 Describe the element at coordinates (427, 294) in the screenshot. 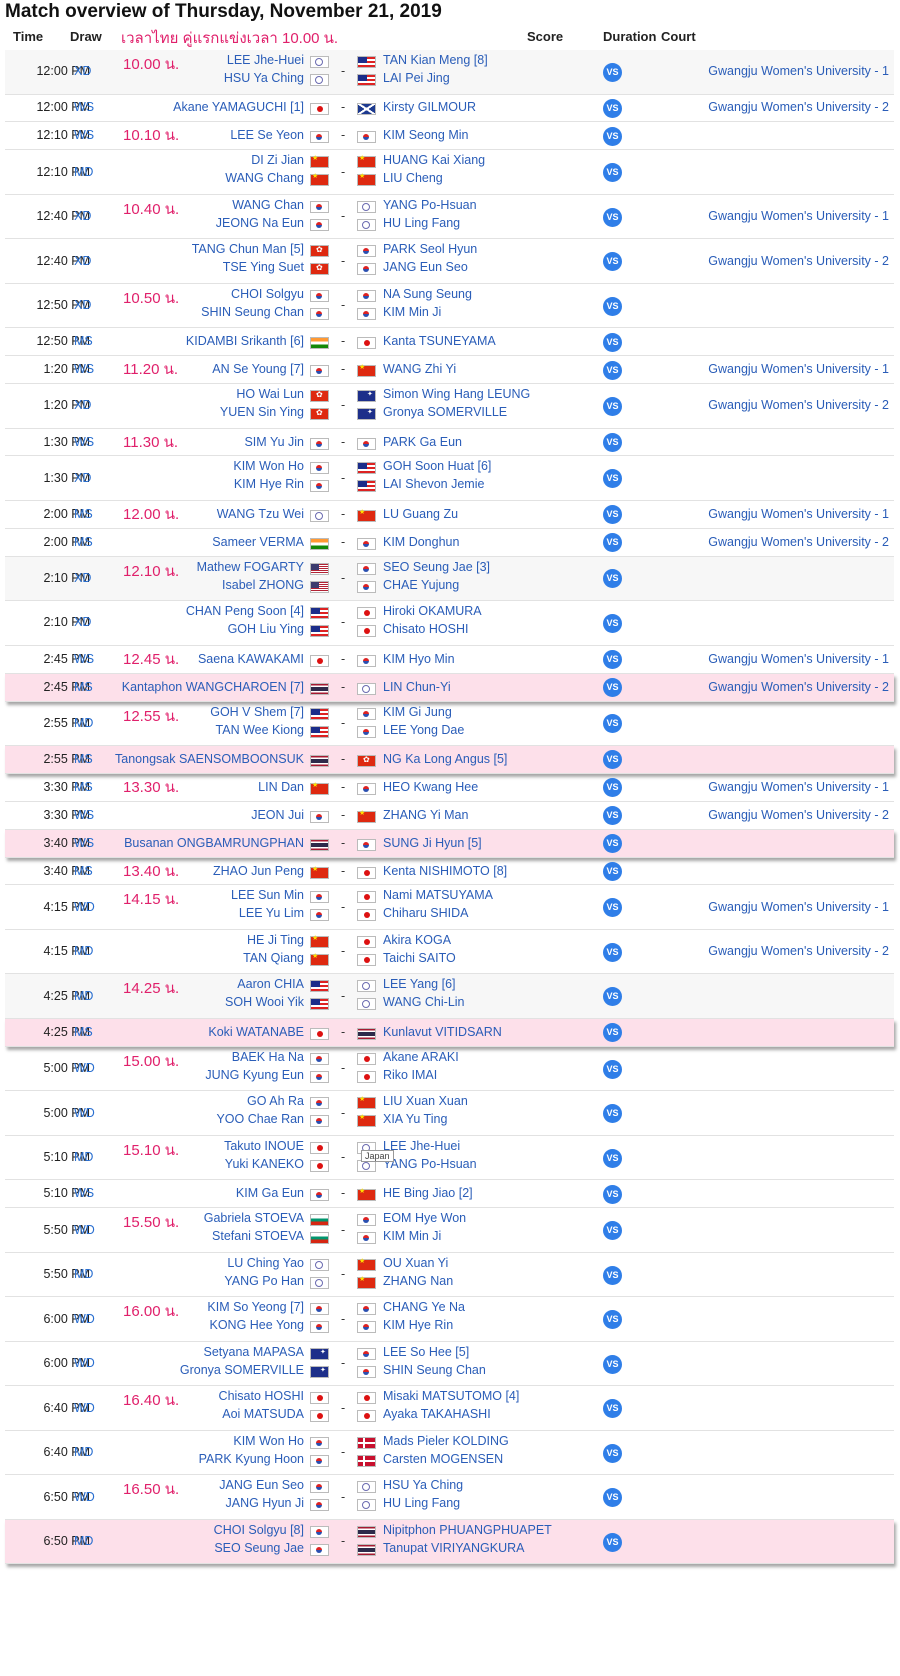

I see `player-name: NA Sung Seung` at that location.